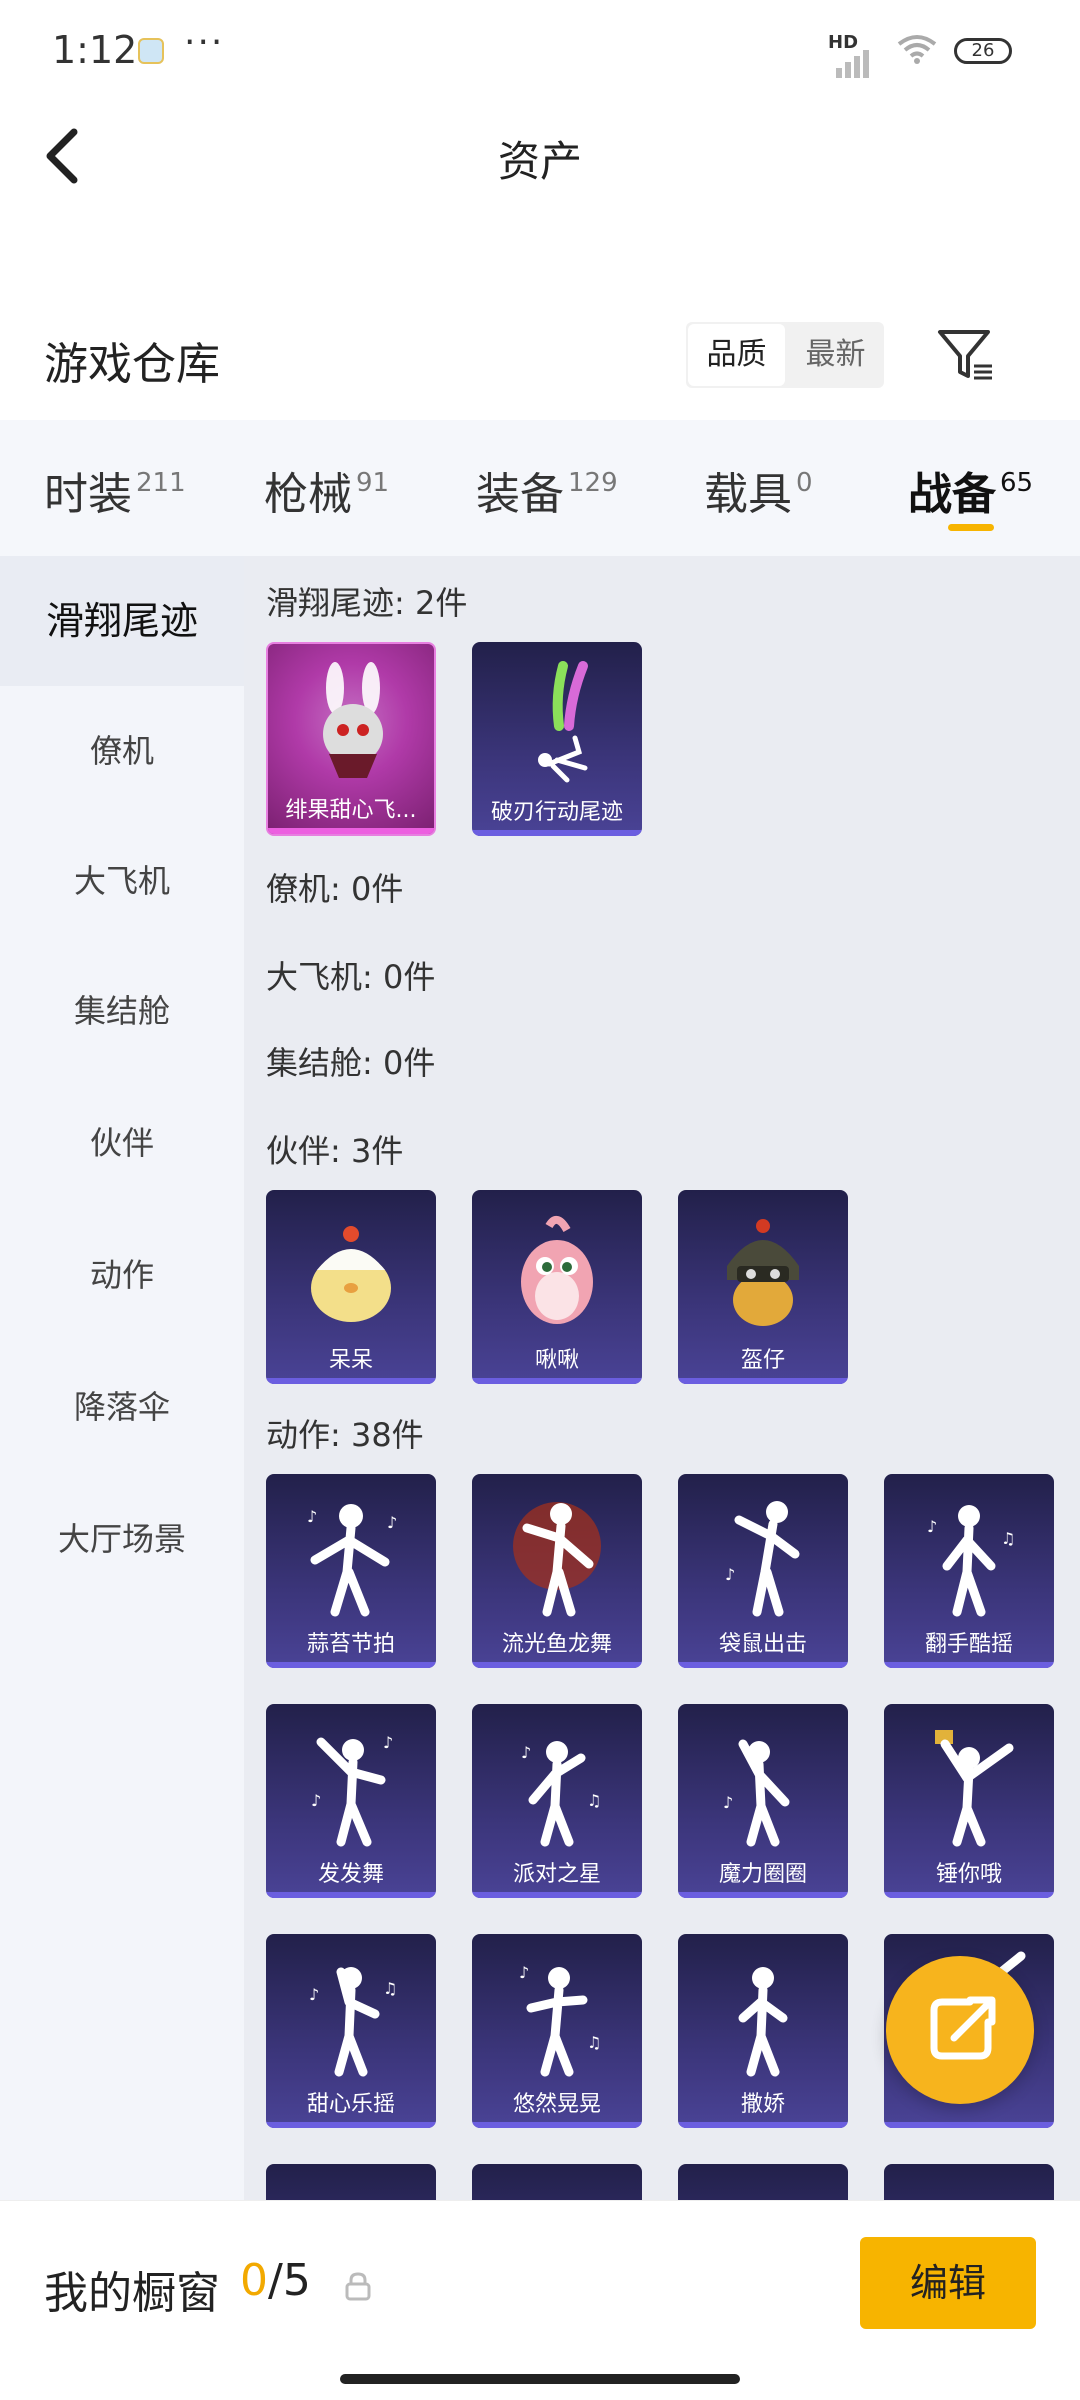 The image size is (1080, 2400). I want to click on status-time: 1:12, so click(95, 50).